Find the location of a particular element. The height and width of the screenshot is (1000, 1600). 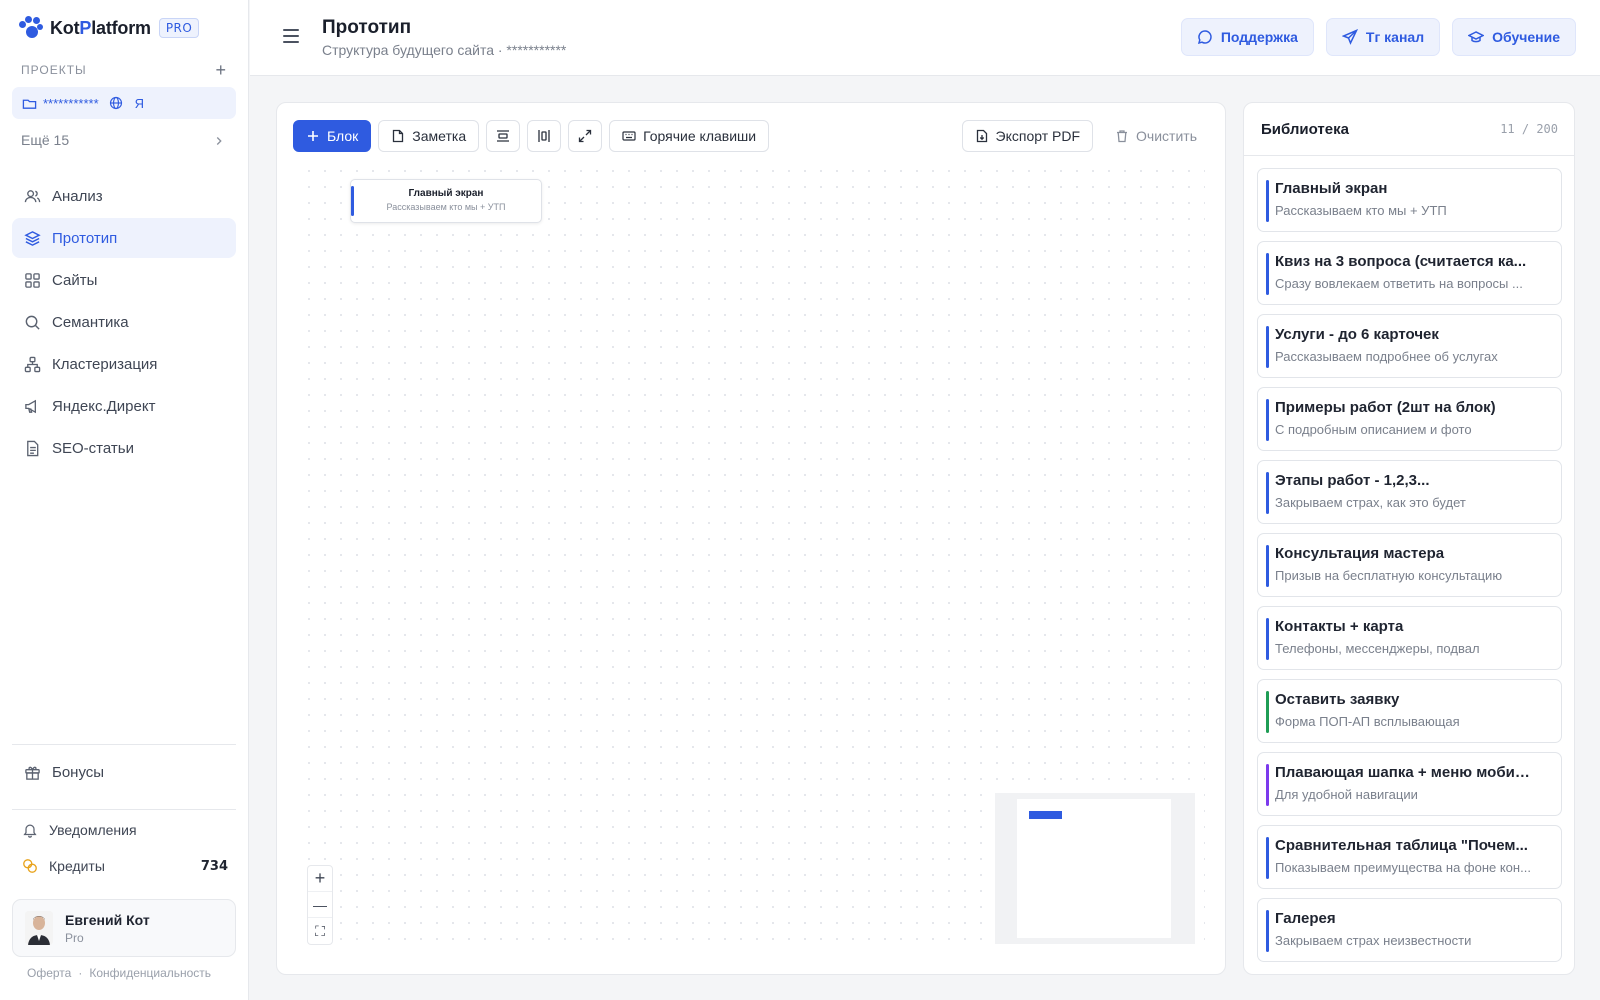

library-item-subtitle: Форма ПОП-АП всплывающая is located at coordinates (1367, 721).